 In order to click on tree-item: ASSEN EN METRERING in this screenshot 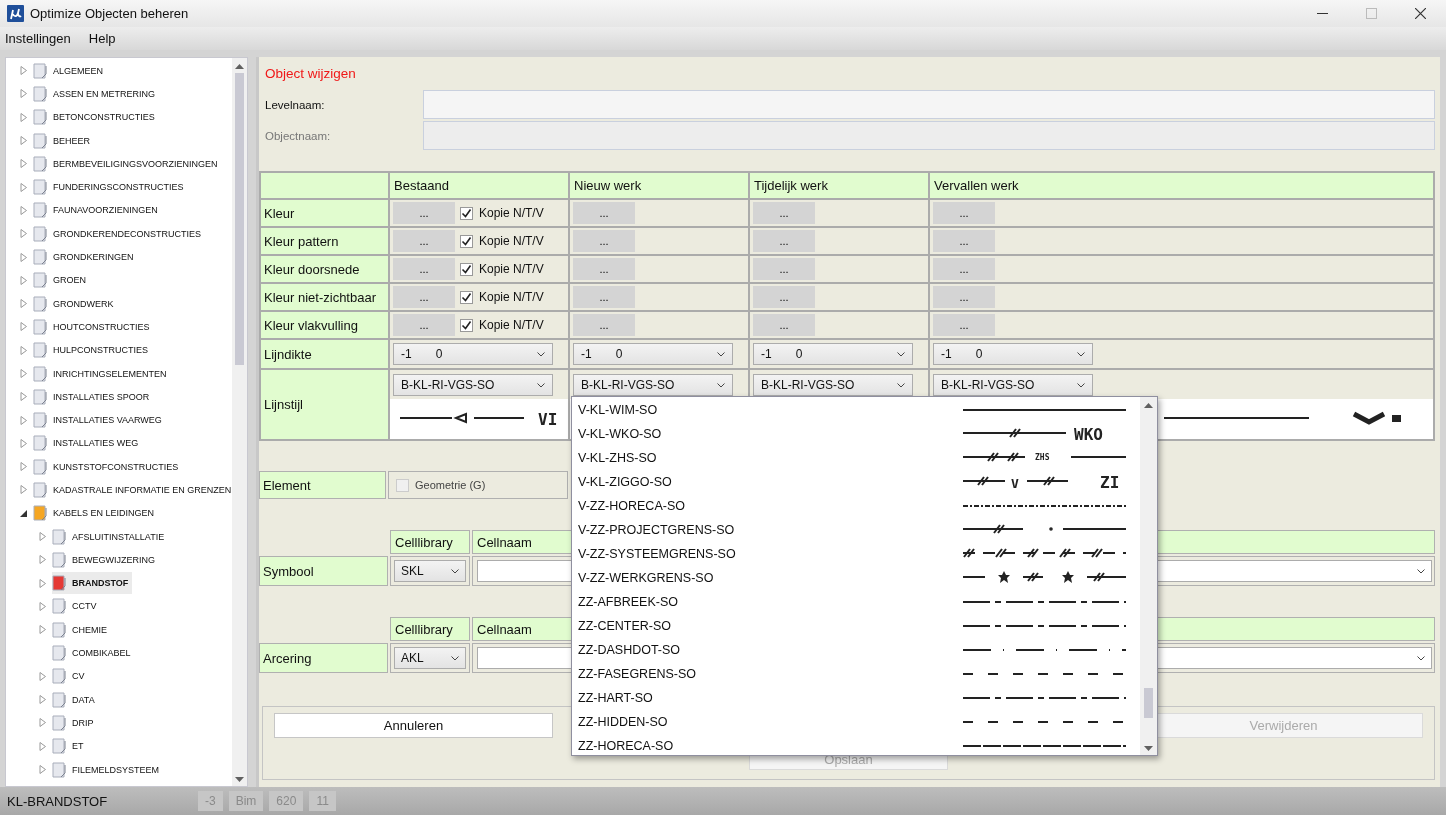, I will do `click(96, 93)`.